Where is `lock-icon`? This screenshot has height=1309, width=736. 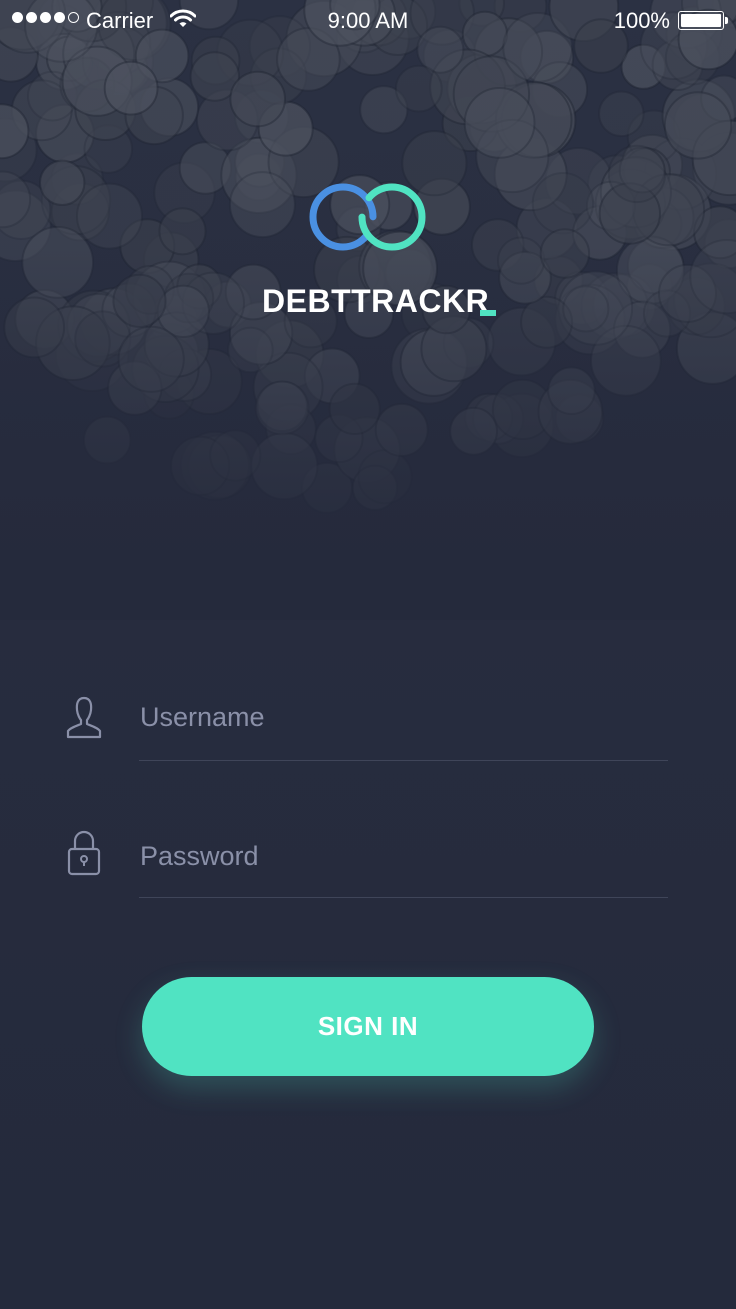
lock-icon is located at coordinates (84, 855).